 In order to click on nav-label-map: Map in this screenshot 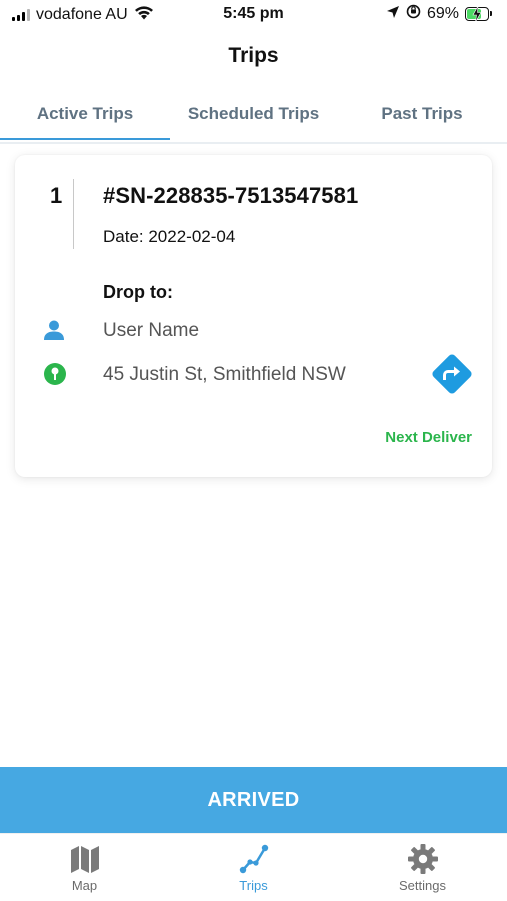, I will do `click(84, 885)`.